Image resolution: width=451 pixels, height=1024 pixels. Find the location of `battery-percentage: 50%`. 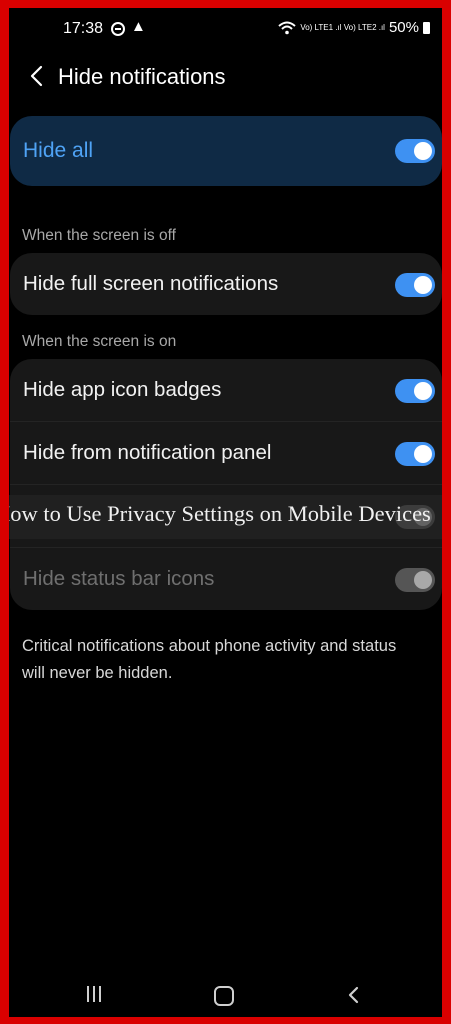

battery-percentage: 50% is located at coordinates (403, 27).